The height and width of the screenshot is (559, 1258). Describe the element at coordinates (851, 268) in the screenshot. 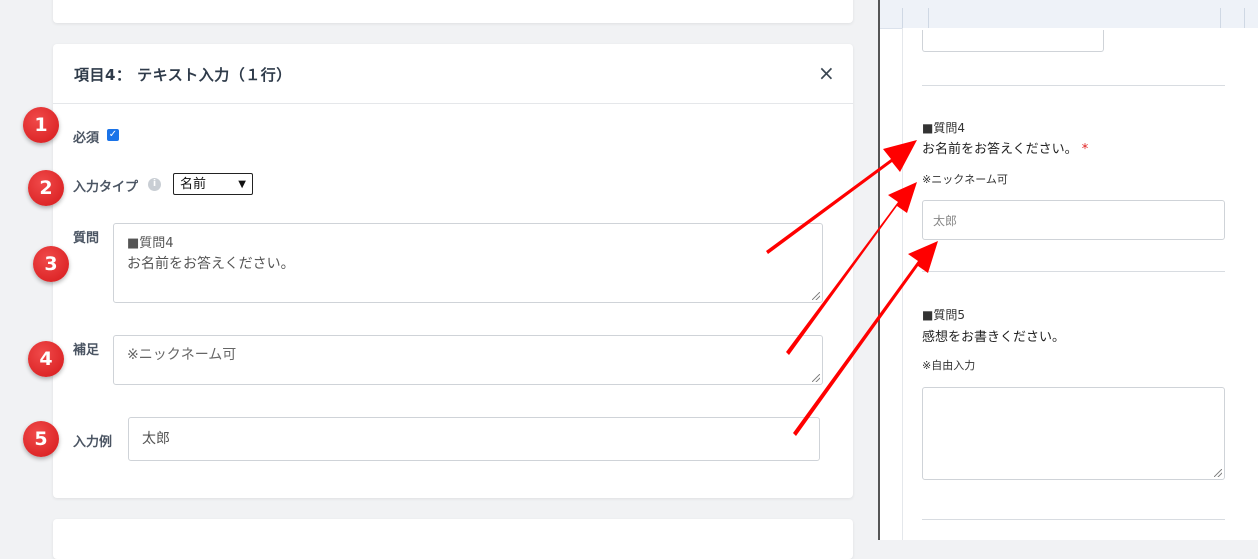

I see `arrow-to-note` at that location.